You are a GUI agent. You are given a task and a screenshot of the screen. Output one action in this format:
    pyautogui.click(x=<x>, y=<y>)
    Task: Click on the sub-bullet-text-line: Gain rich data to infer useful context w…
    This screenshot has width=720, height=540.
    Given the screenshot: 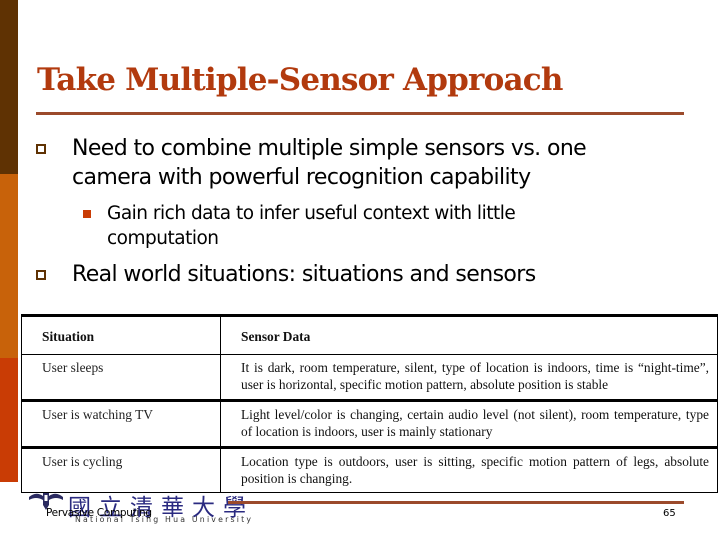 What is the action you would take?
    pyautogui.click(x=311, y=213)
    